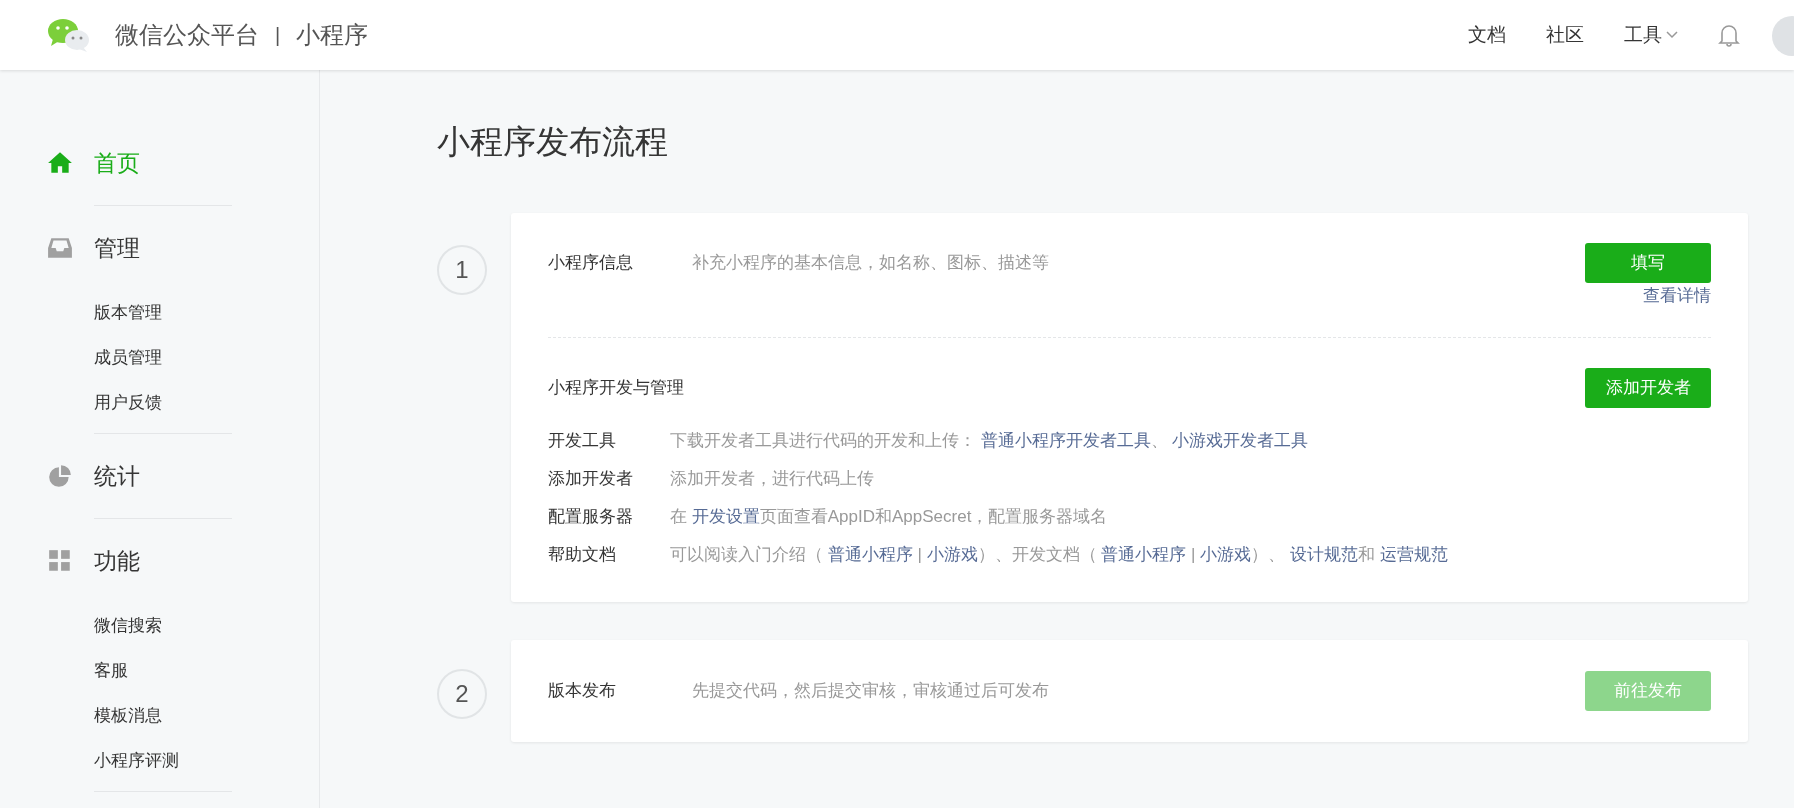 The height and width of the screenshot is (808, 1794). What do you see at coordinates (60, 561) in the screenshot?
I see `grid-icon` at bounding box center [60, 561].